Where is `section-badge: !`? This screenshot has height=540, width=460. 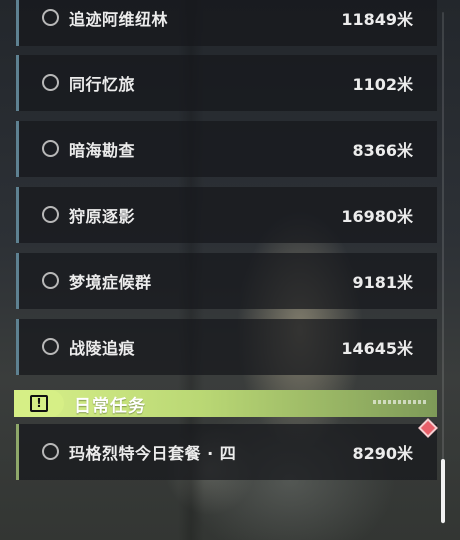
section-badge: ! is located at coordinates (39, 403).